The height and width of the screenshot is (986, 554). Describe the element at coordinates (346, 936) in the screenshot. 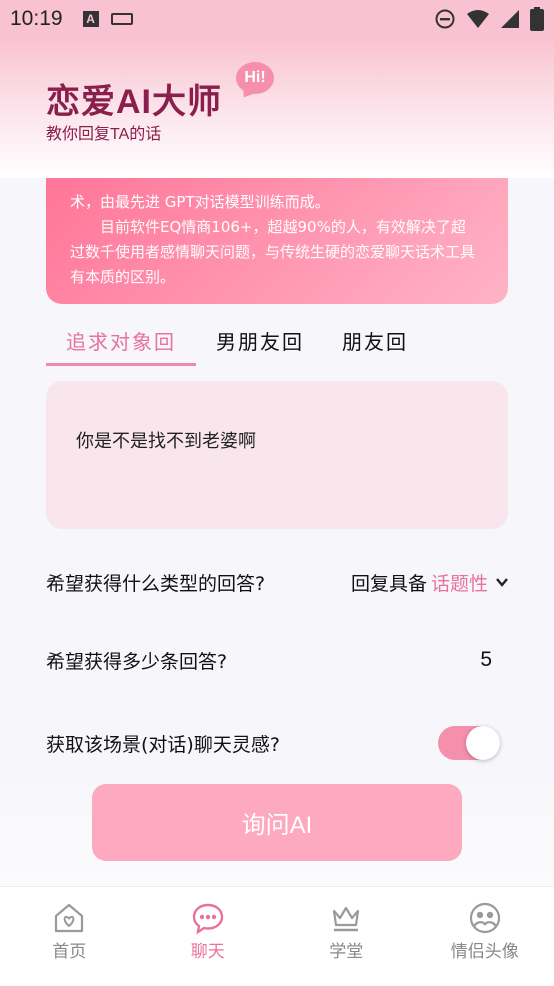

I see `nav-item-academy: 学堂` at that location.